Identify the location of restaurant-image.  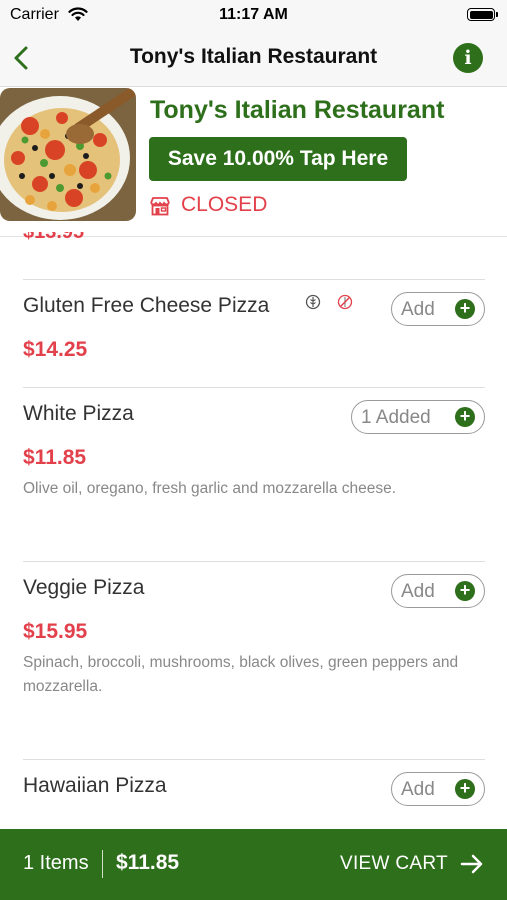
(68, 154).